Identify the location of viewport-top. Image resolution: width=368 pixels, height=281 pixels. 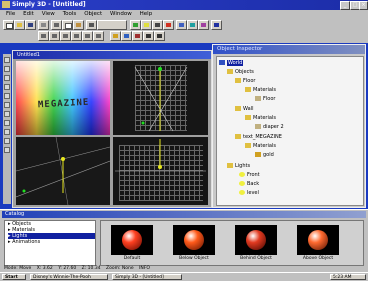
(160, 98).